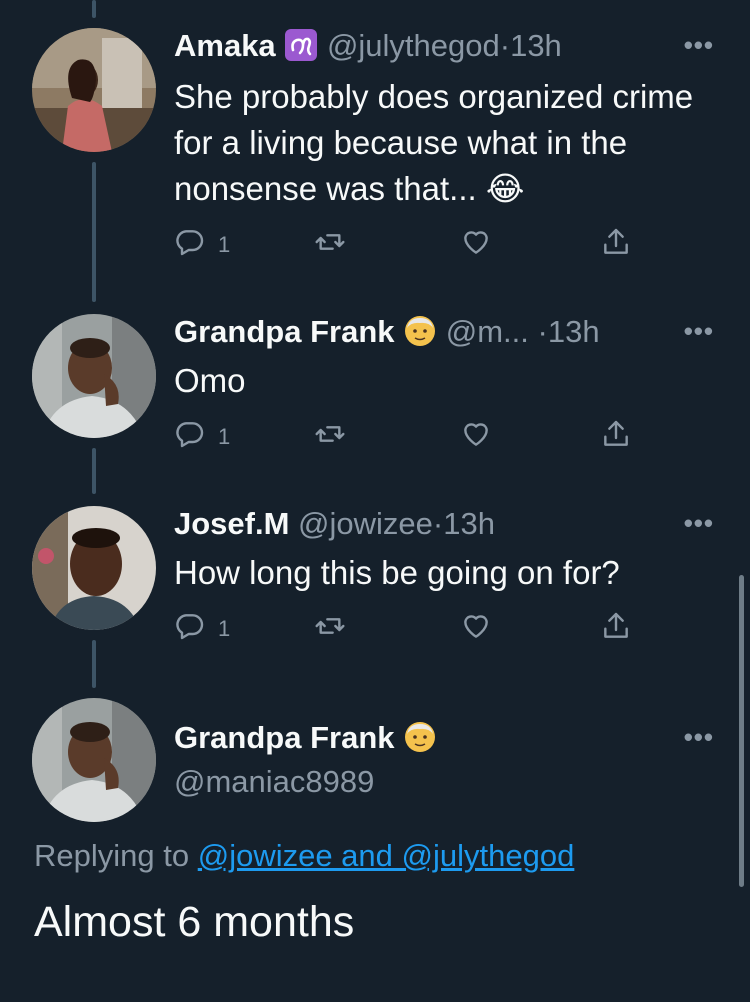  Describe the element at coordinates (210, 380) in the screenshot. I see `tweet-text: Omo` at that location.